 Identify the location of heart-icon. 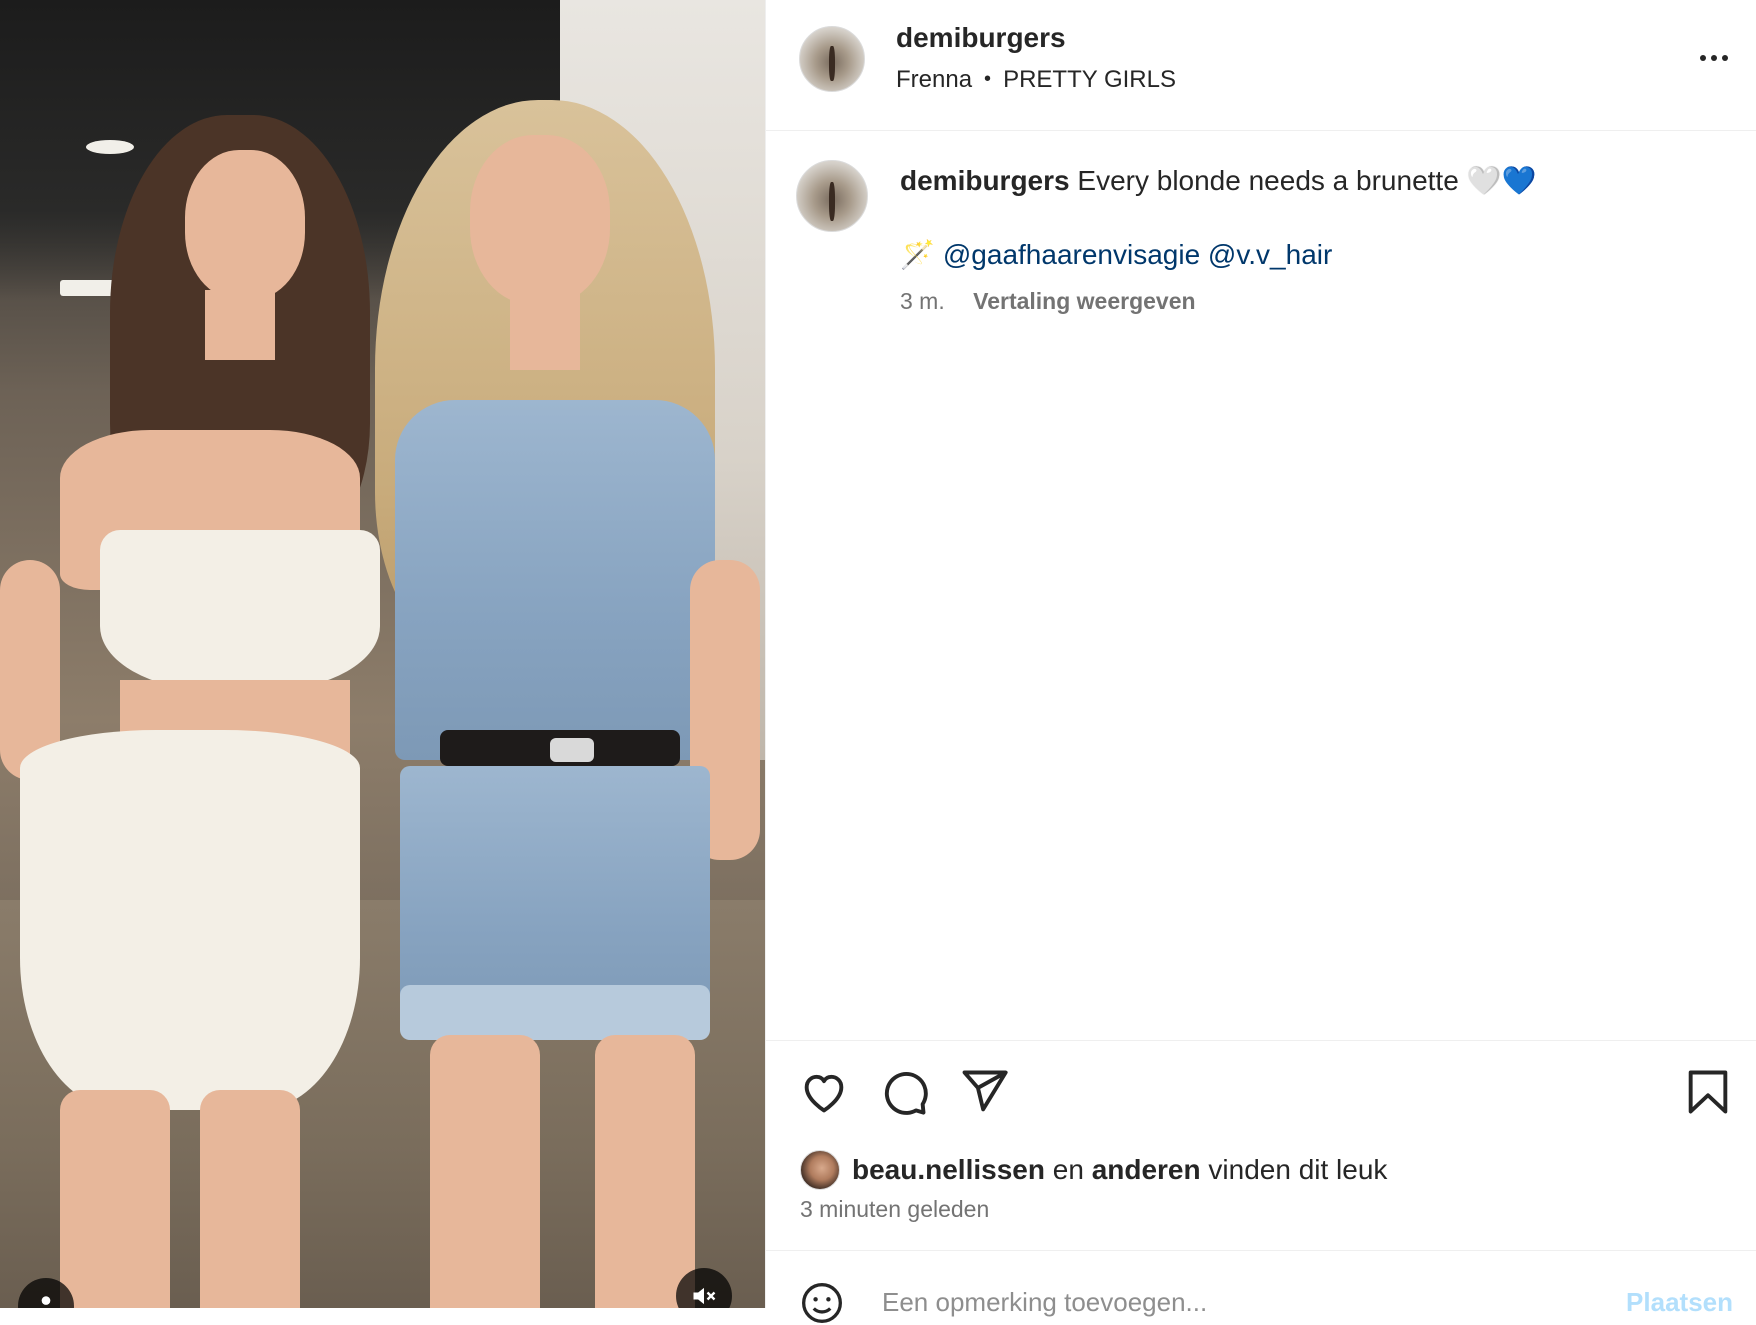
(824, 1092).